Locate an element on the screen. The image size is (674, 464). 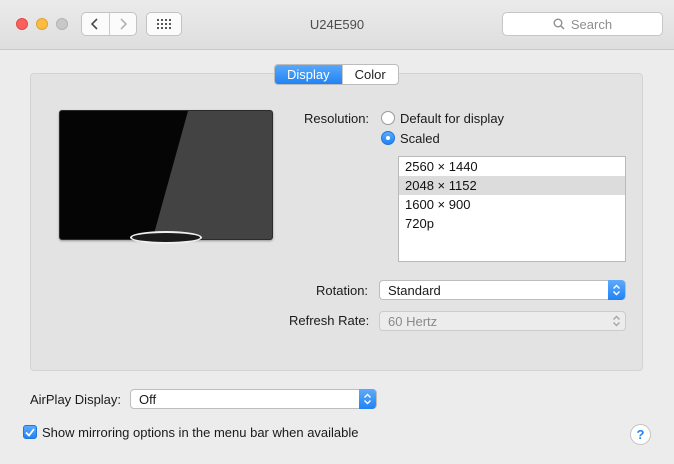
airplay-display-popup: Off is located at coordinates (253, 399).